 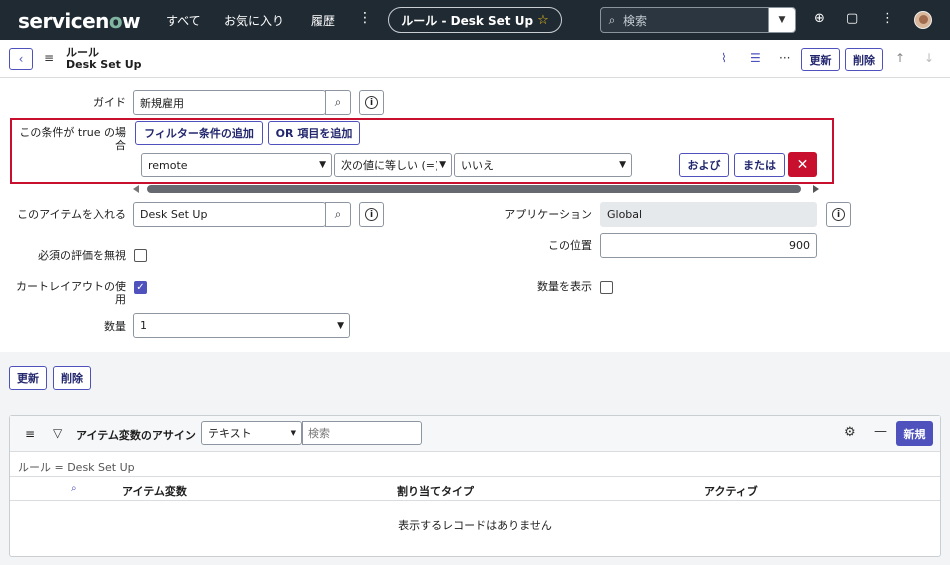 What do you see at coordinates (914, 433) in the screenshot?
I see `new-button: 新規` at bounding box center [914, 433].